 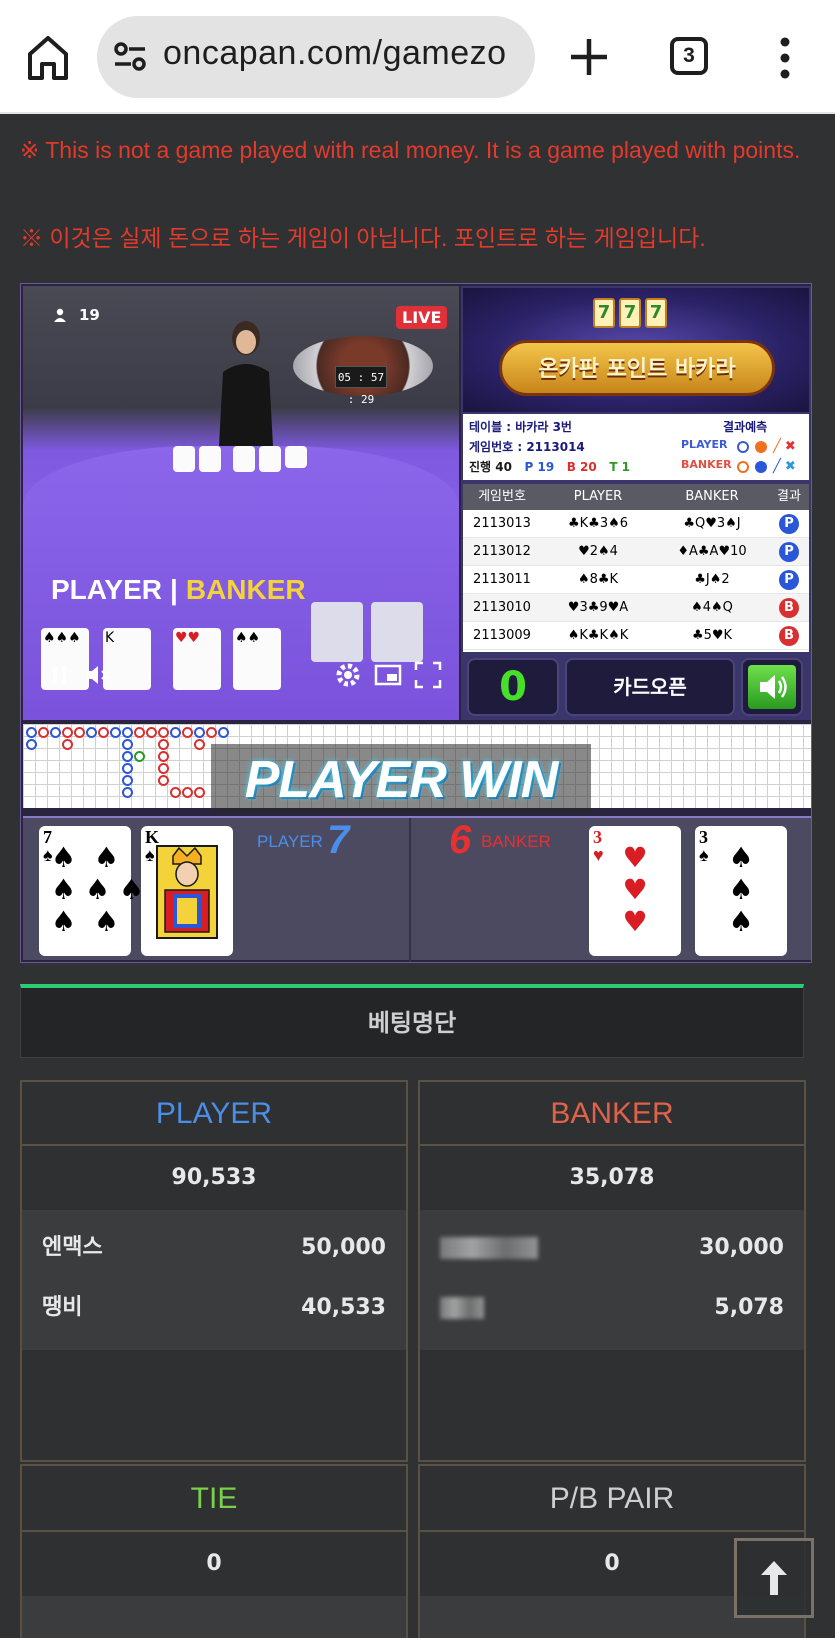 I want to click on site-settings-icon, so click(x=131, y=57).